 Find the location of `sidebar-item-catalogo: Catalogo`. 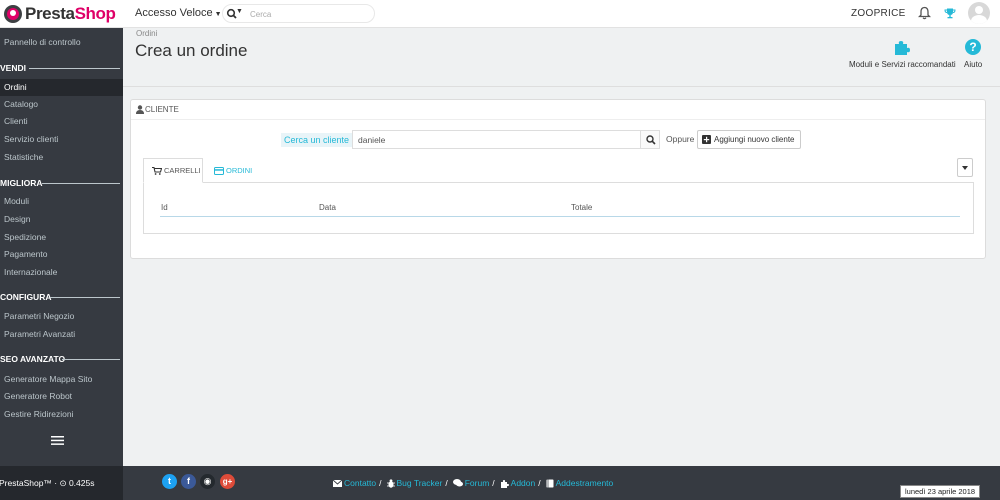

sidebar-item-catalogo: Catalogo is located at coordinates (61, 104).